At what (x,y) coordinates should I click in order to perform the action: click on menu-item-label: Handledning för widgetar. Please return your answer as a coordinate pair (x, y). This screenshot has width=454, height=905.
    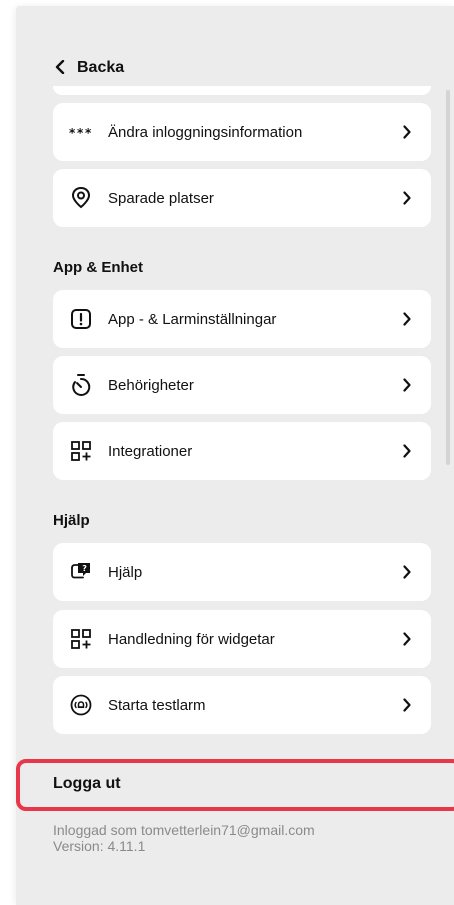
    Looking at the image, I should click on (191, 639).